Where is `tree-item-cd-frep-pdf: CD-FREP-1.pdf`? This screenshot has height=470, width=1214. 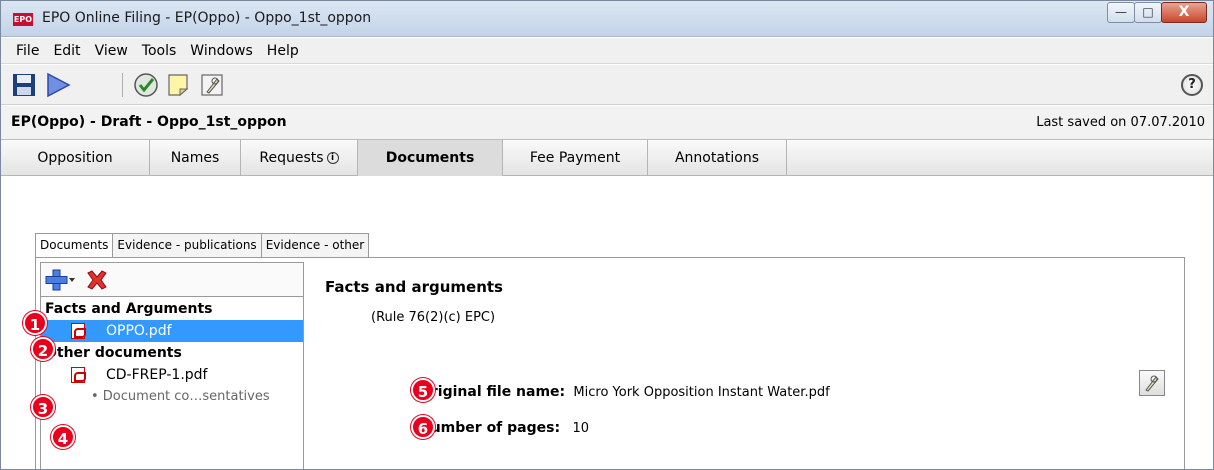
tree-item-cd-frep-pdf: CD-FREP-1.pdf is located at coordinates (172, 375).